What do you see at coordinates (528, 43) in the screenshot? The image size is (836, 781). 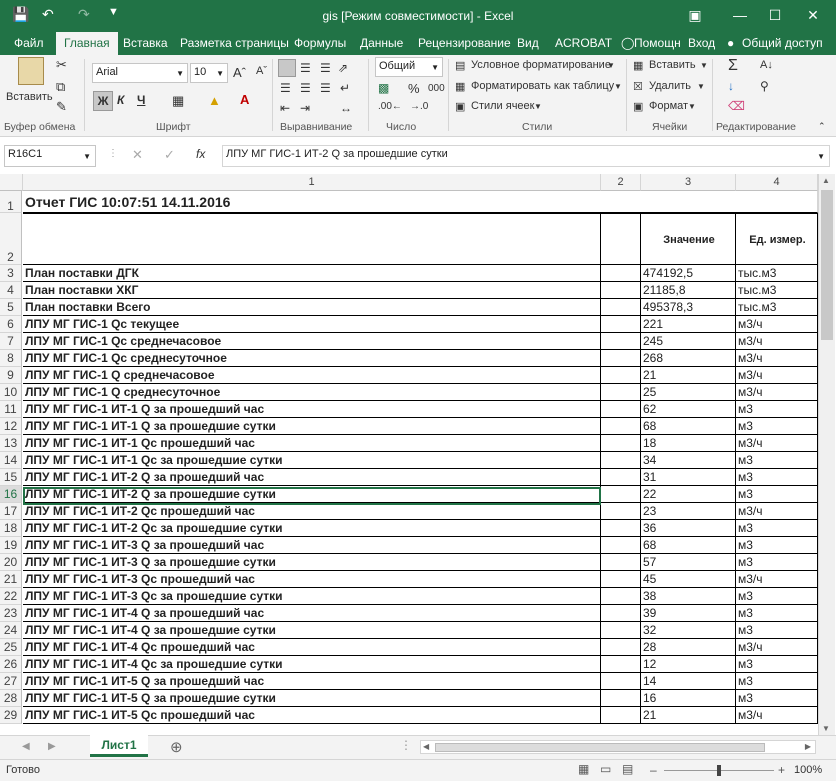 I see `tab-view: Вид` at bounding box center [528, 43].